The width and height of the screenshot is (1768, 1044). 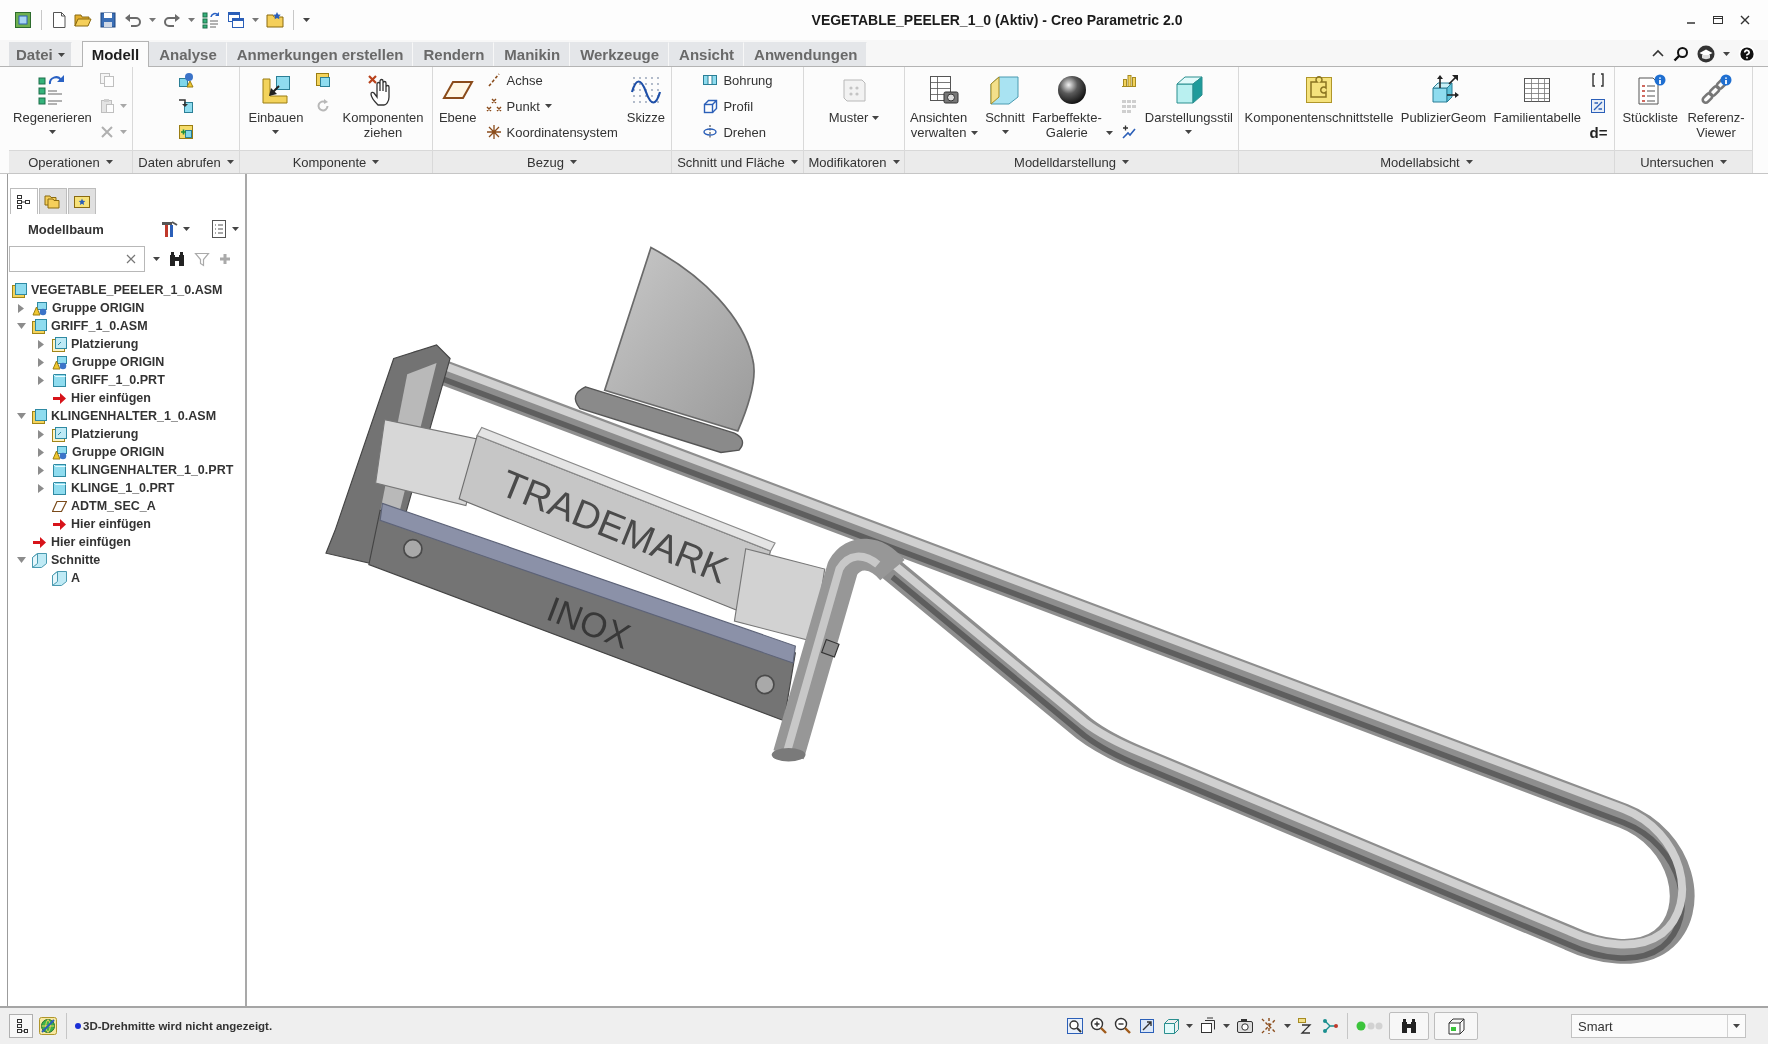 I want to click on tree-item: KLINGENHALTER_1_0.PRT, so click(x=152, y=470).